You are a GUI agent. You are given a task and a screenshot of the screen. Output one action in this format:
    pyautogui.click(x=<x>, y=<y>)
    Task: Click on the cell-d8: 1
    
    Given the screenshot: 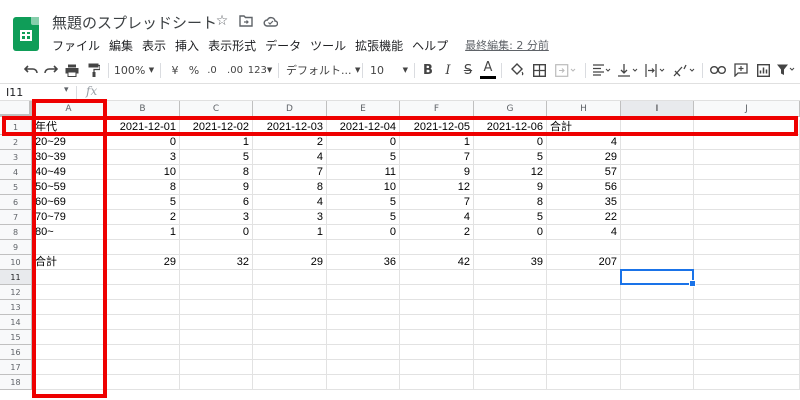 What is the action you would take?
    pyautogui.click(x=290, y=232)
    